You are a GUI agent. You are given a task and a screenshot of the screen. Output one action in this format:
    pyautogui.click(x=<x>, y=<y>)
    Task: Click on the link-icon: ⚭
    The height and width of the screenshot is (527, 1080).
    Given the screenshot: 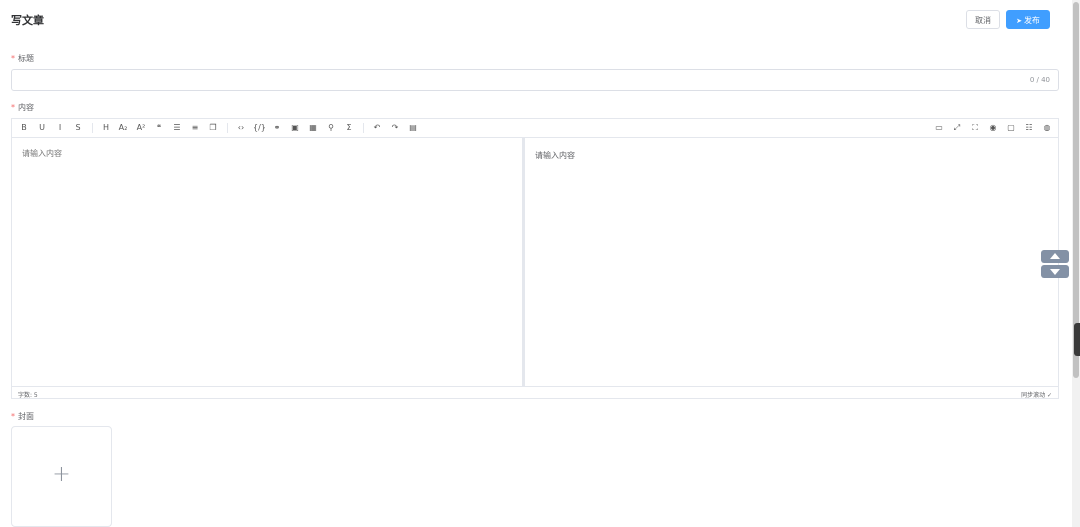 What is the action you would take?
    pyautogui.click(x=277, y=128)
    